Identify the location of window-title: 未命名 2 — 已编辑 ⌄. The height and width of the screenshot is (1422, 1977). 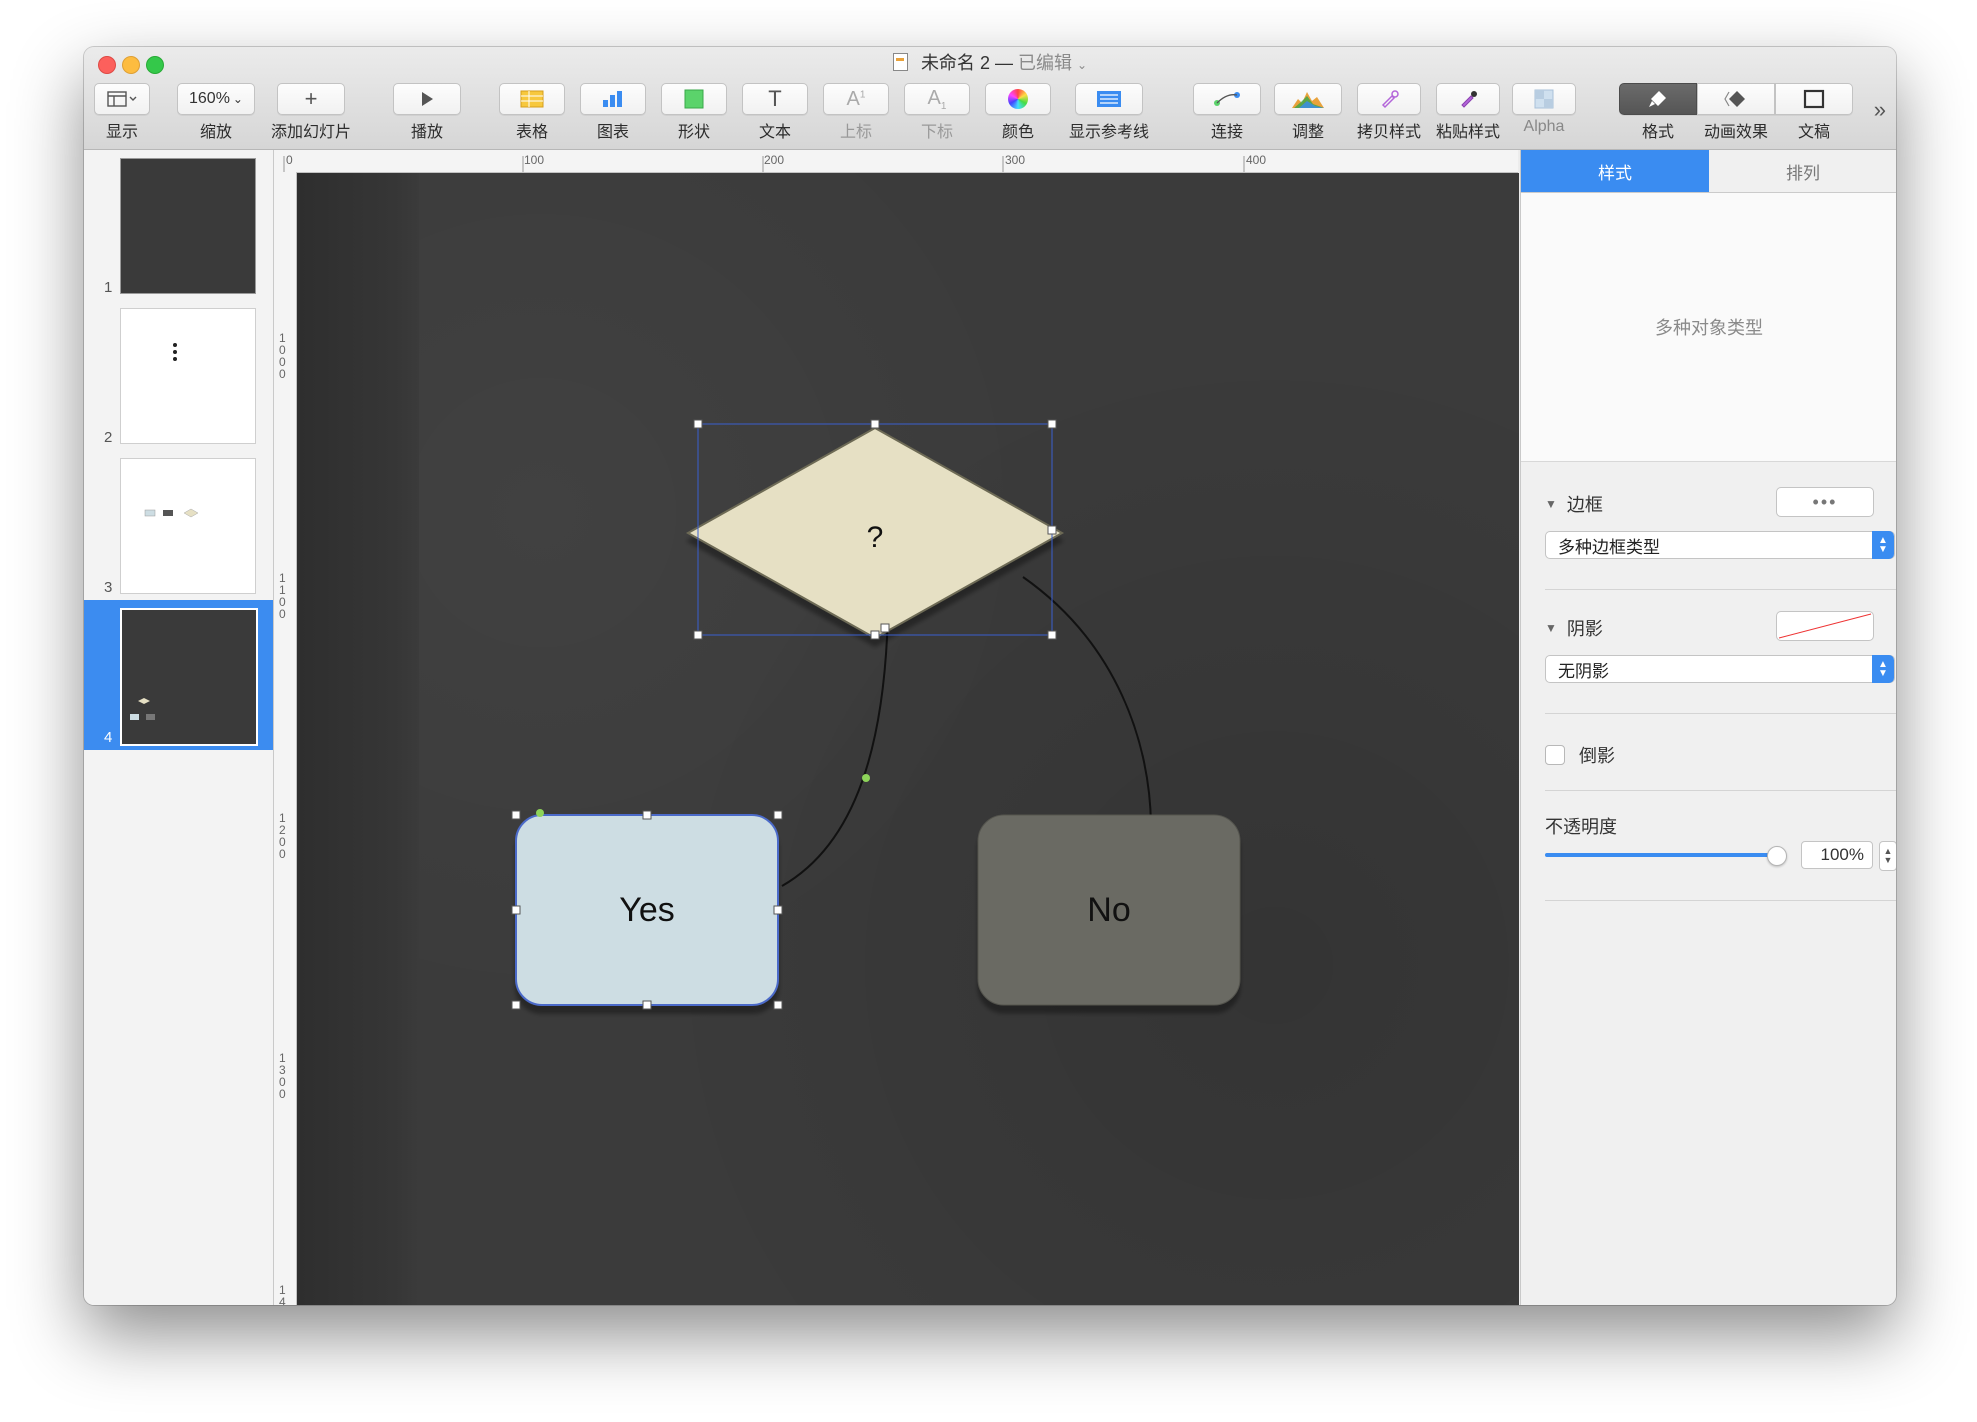
(990, 64).